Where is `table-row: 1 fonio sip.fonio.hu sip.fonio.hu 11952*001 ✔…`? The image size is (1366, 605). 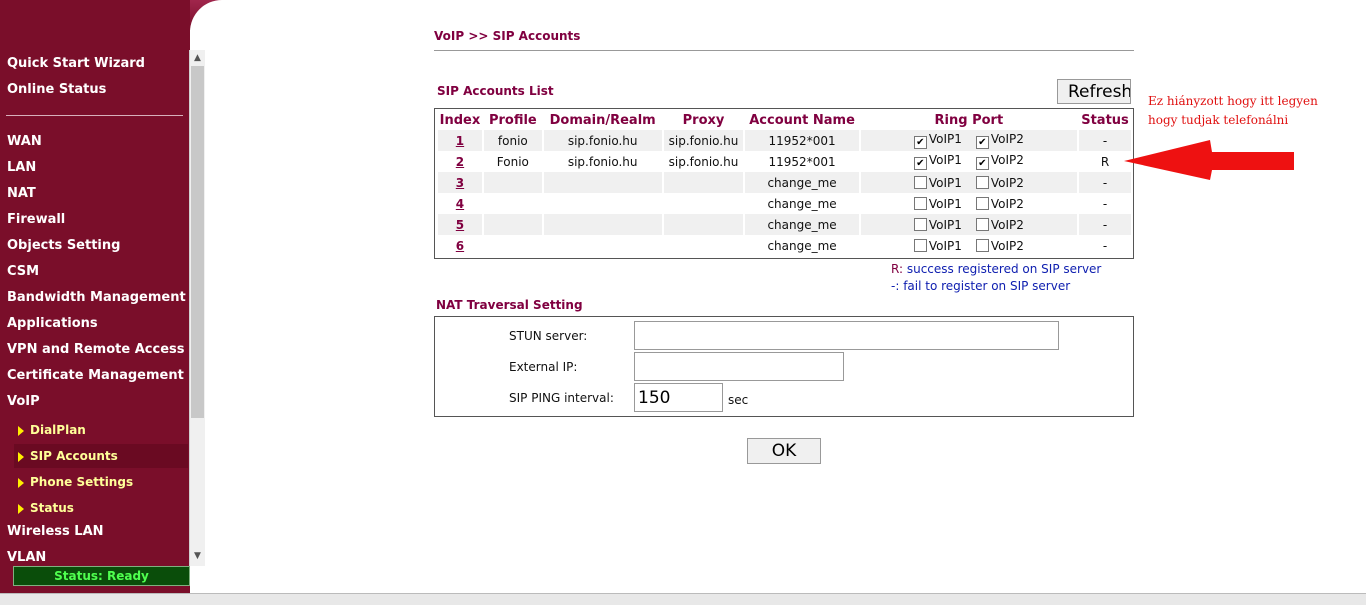
table-row: 1 fonio sip.fonio.hu sip.fonio.hu 11952*001 ✔… is located at coordinates (784, 140).